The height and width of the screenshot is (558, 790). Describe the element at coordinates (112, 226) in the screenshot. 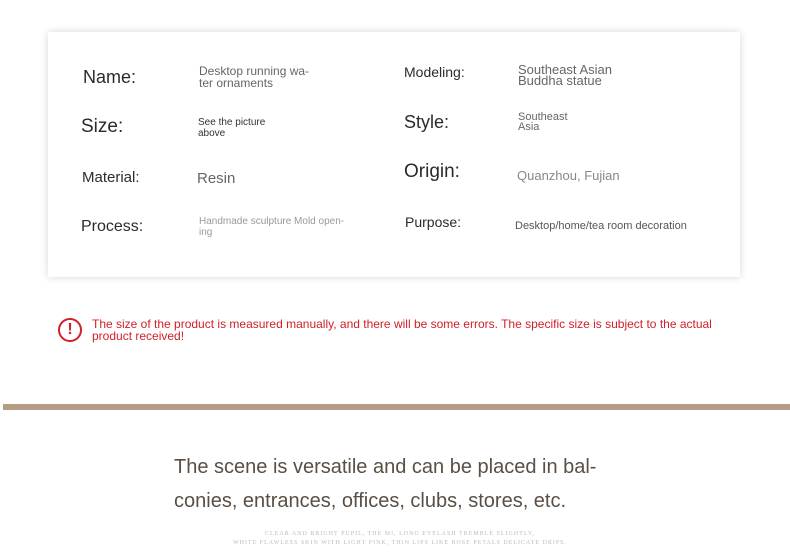

I see `process-label: Process:` at that location.